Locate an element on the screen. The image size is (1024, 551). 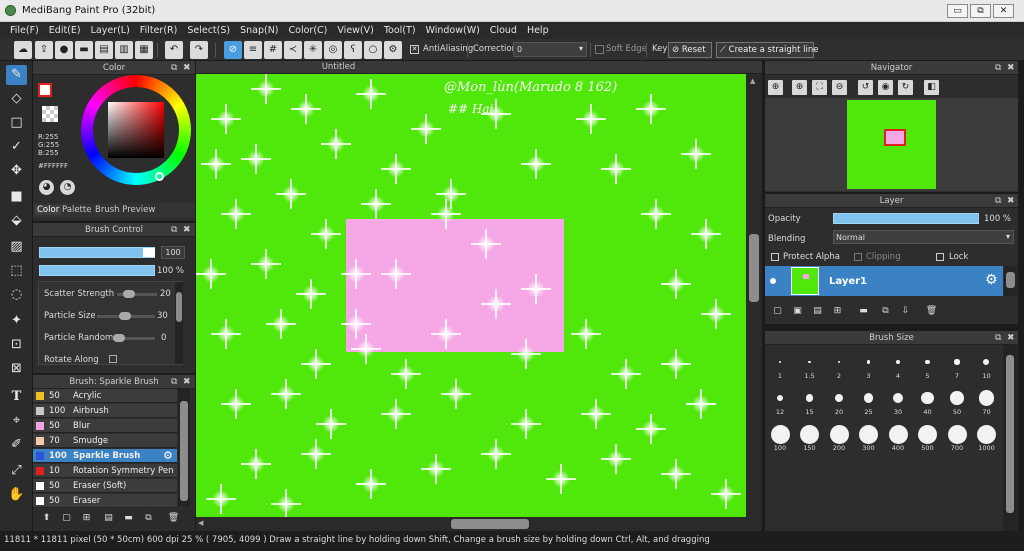
hand-tool-icon: ✋ is located at coordinates (16, 495).